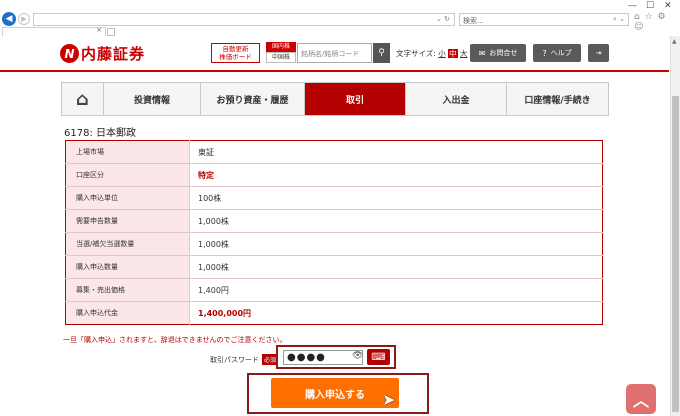 This screenshot has height=416, width=680. I want to click on cancellation-warning: 一旦「購入申込」されますと、辞退はできませんのでご注意ください。, so click(175, 340).